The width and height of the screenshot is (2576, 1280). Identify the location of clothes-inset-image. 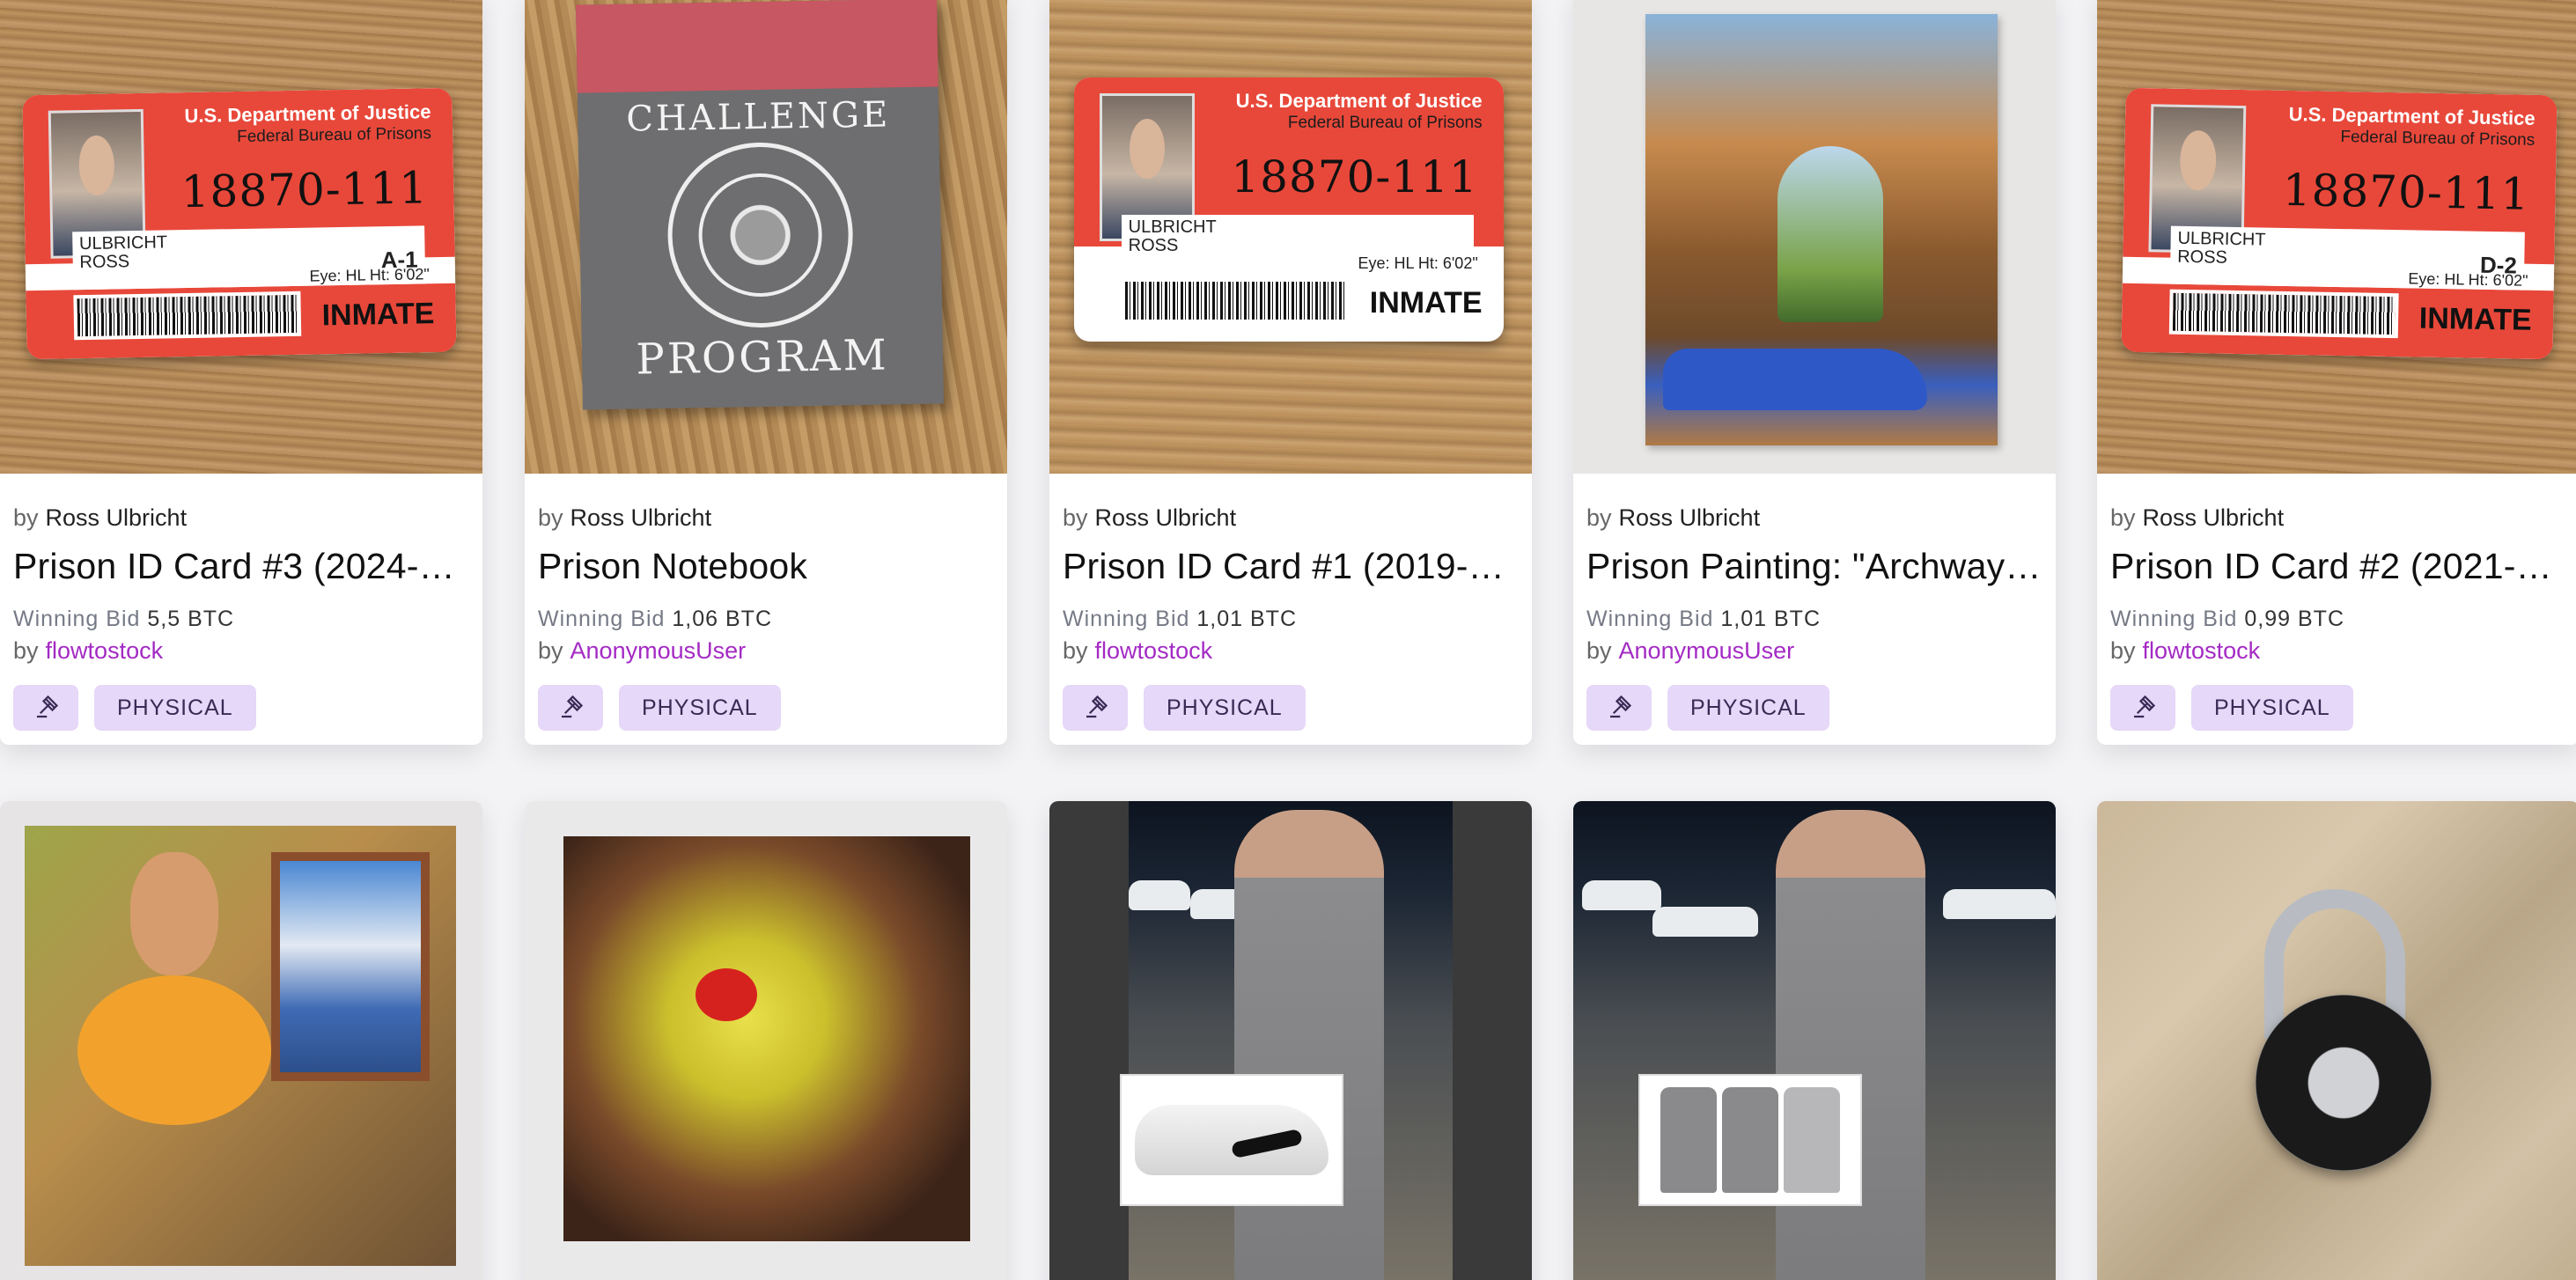
(1750, 1140).